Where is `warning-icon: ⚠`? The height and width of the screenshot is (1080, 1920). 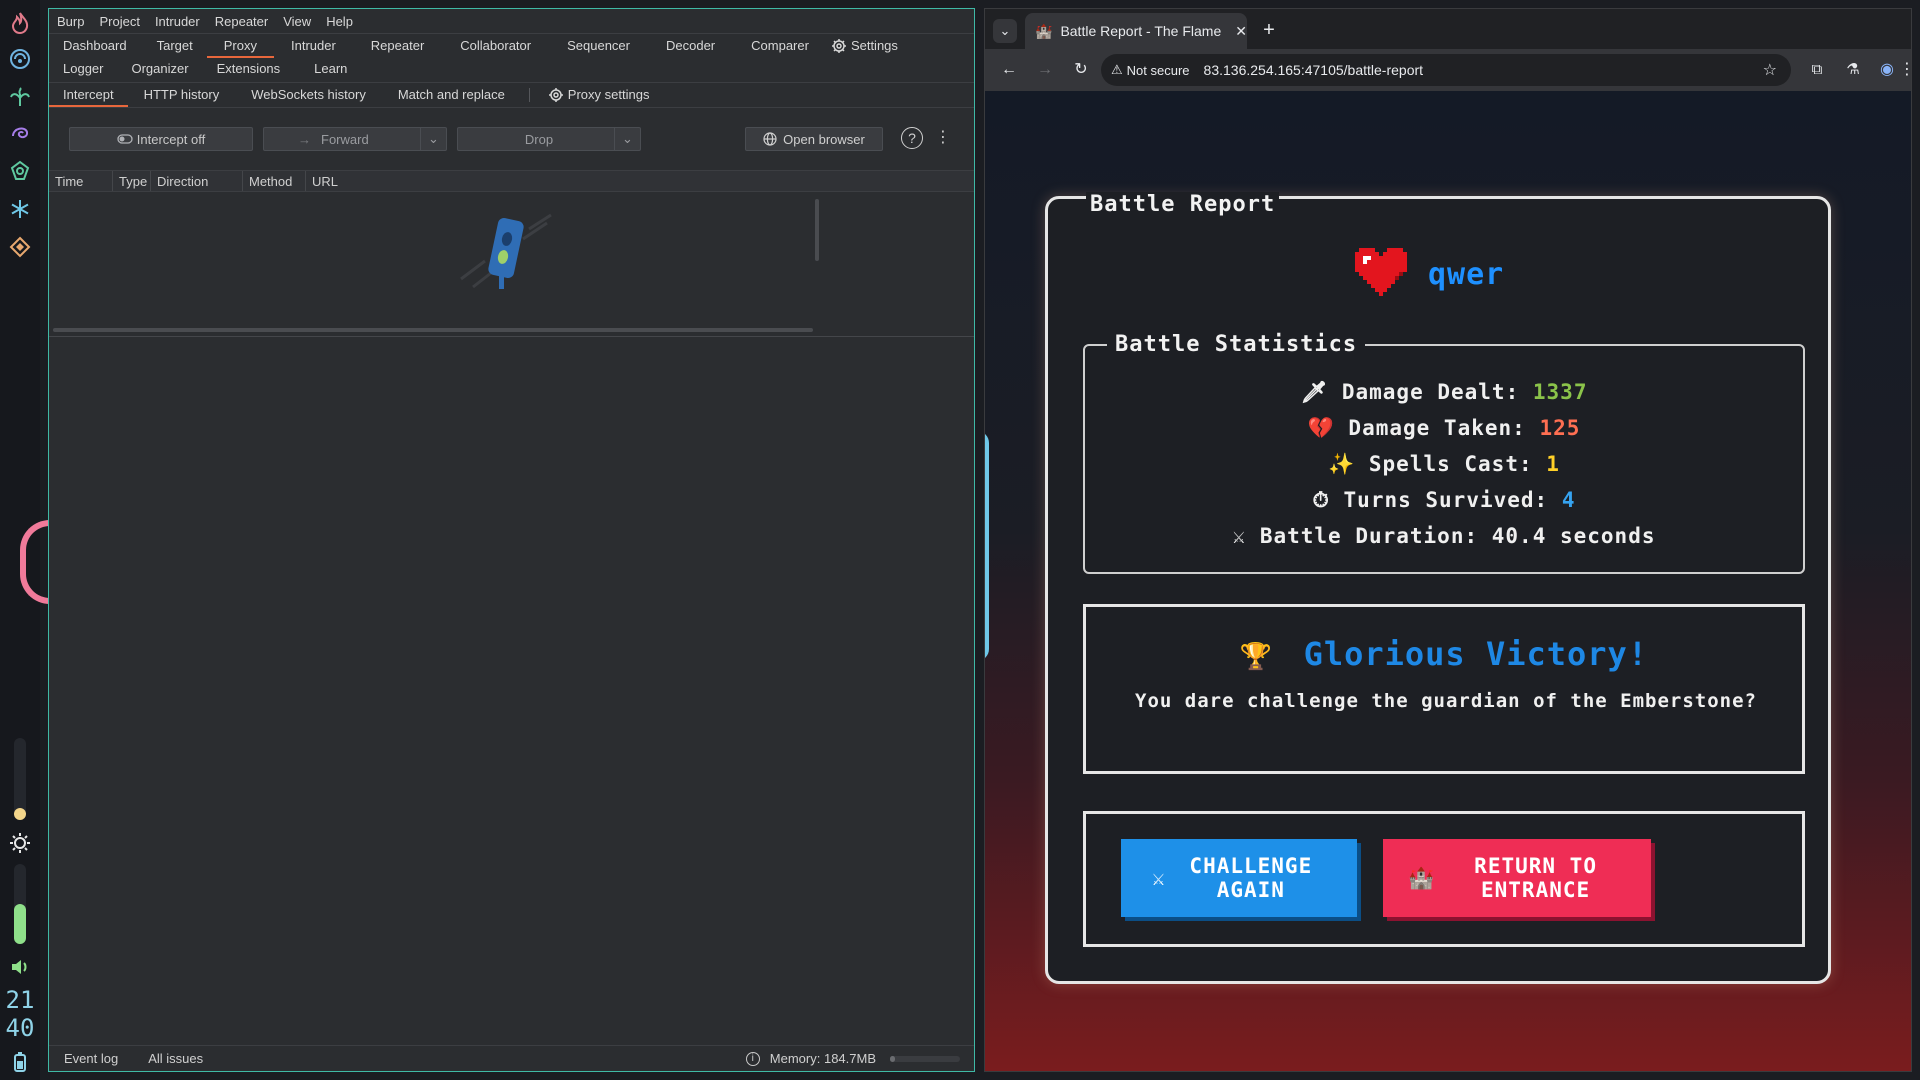
warning-icon: ⚠ is located at coordinates (1117, 69).